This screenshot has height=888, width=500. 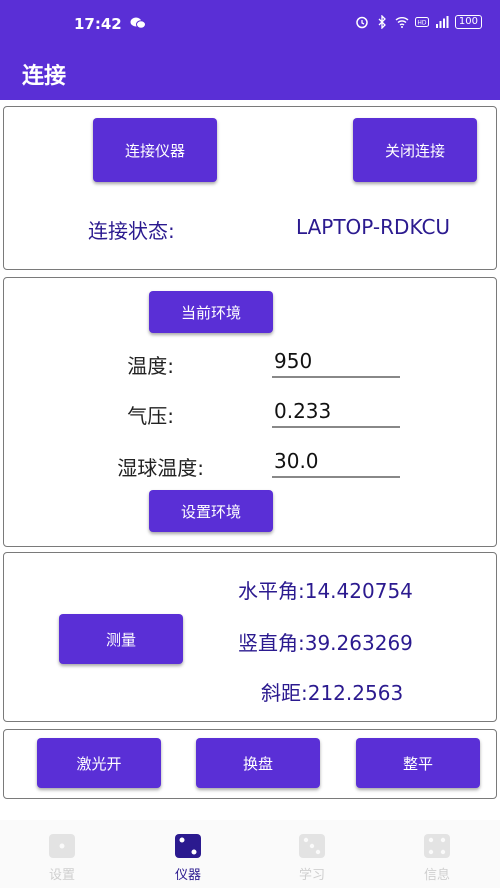 What do you see at coordinates (332, 693) in the screenshot?
I see `slope-distance-readout: 斜距:212.2563` at bounding box center [332, 693].